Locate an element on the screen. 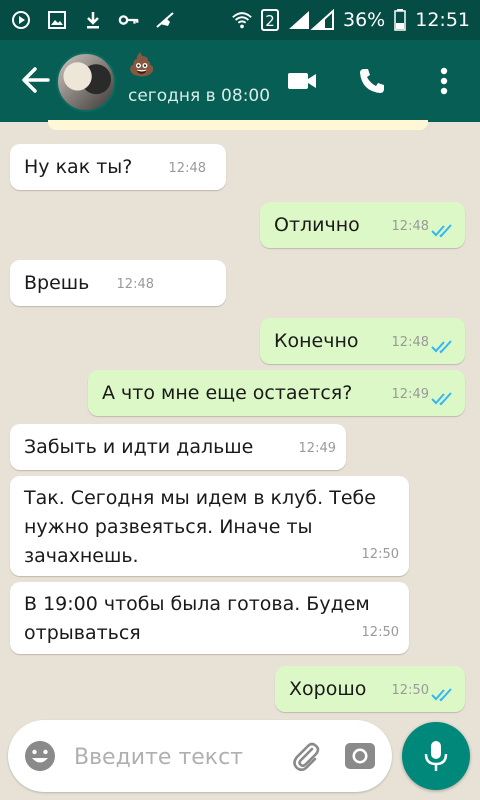  message-bubble: Врешь 12:48 is located at coordinates (118, 283).